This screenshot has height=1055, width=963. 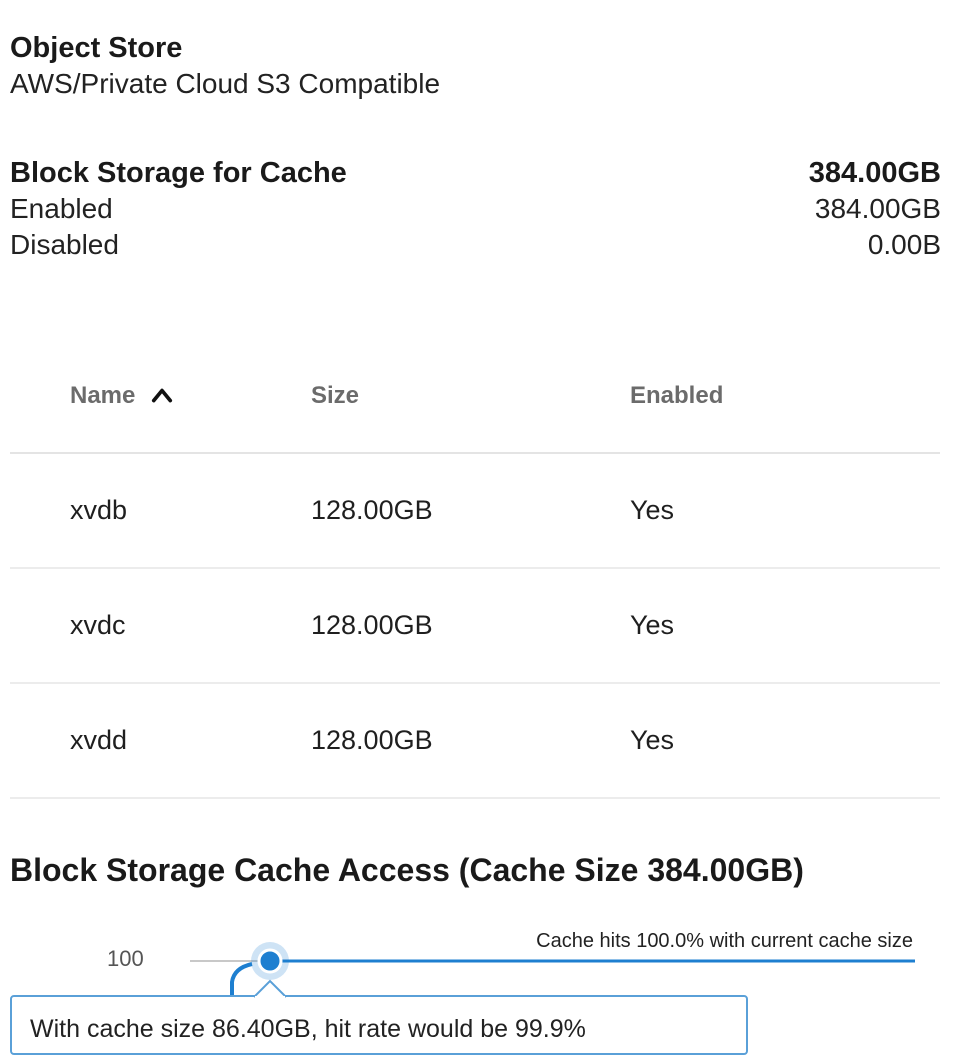 What do you see at coordinates (475, 511) in the screenshot?
I see `table-row: xvdb 128.00GB Yes` at bounding box center [475, 511].